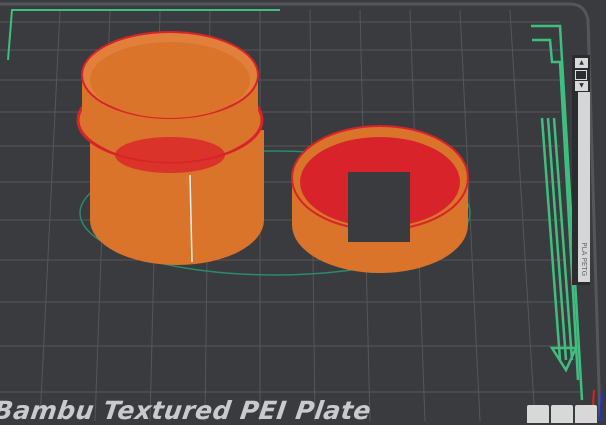 The image size is (606, 425). I want to click on bottom-toolbar, so click(563, 414).